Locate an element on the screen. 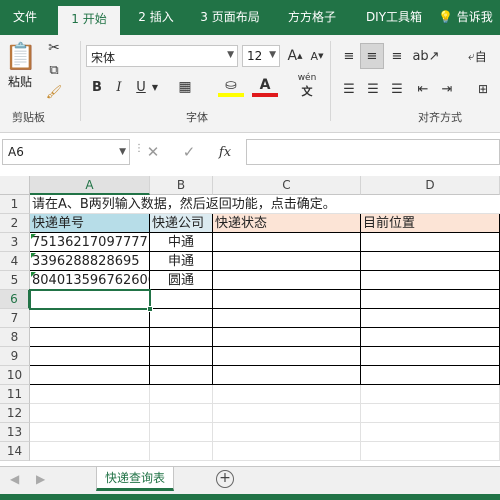  fill-handle is located at coordinates (150, 309).